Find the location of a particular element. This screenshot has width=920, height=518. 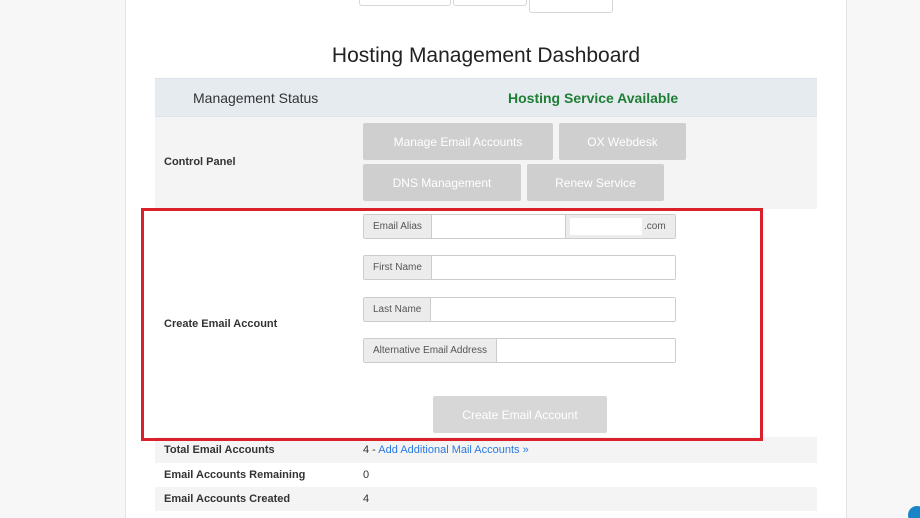

email-accounts-created-value: 4 is located at coordinates (366, 499).